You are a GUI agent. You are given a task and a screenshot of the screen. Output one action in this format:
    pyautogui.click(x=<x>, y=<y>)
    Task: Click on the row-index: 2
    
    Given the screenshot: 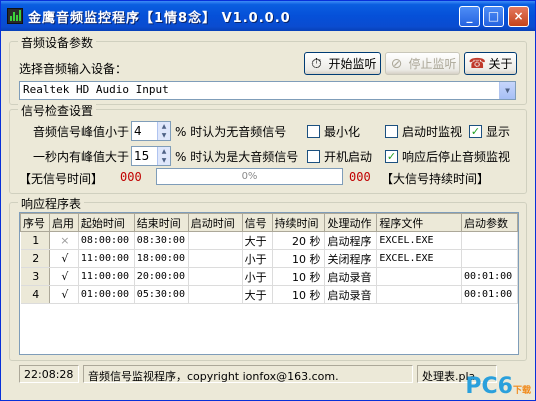 What is the action you would take?
    pyautogui.click(x=35, y=258)
    